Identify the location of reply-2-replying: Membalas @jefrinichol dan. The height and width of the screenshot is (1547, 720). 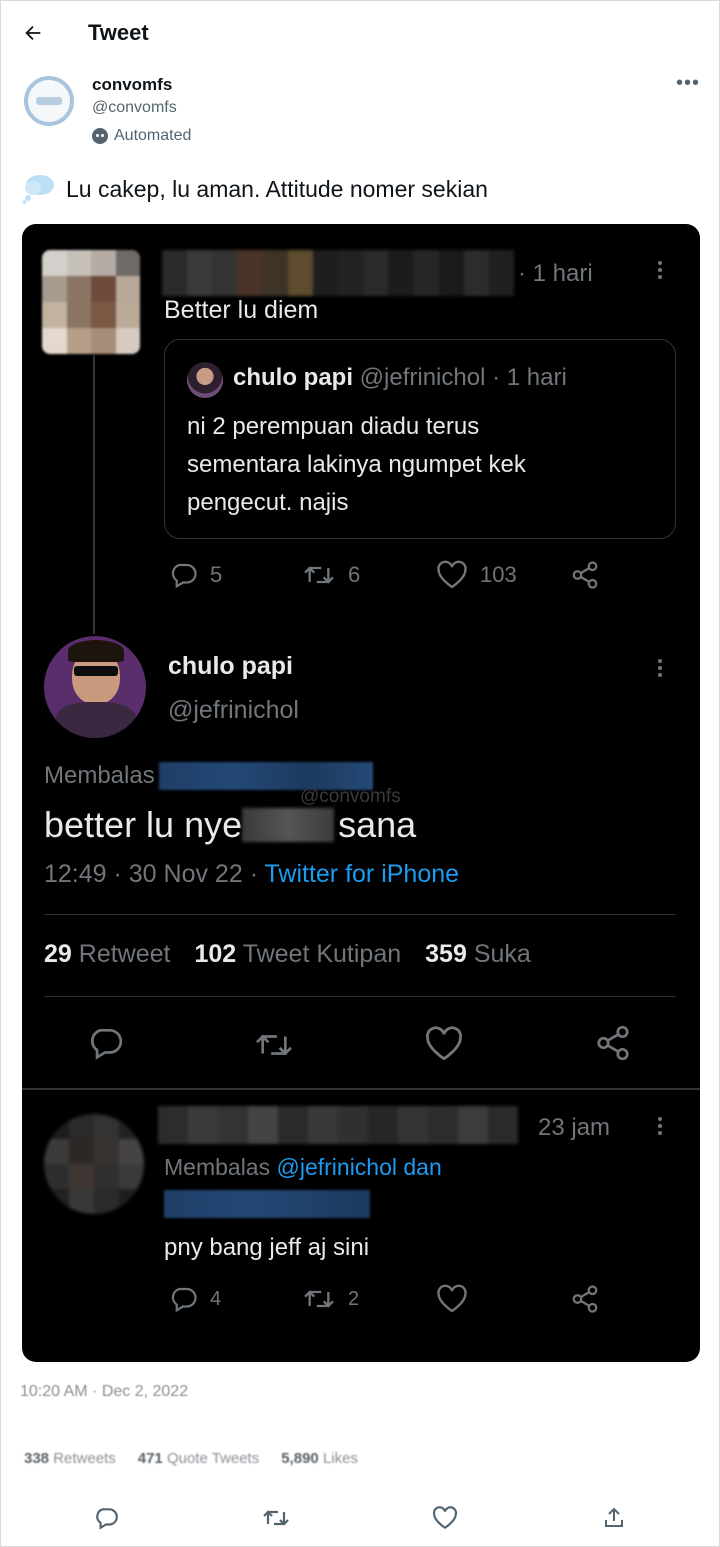
(303, 1167).